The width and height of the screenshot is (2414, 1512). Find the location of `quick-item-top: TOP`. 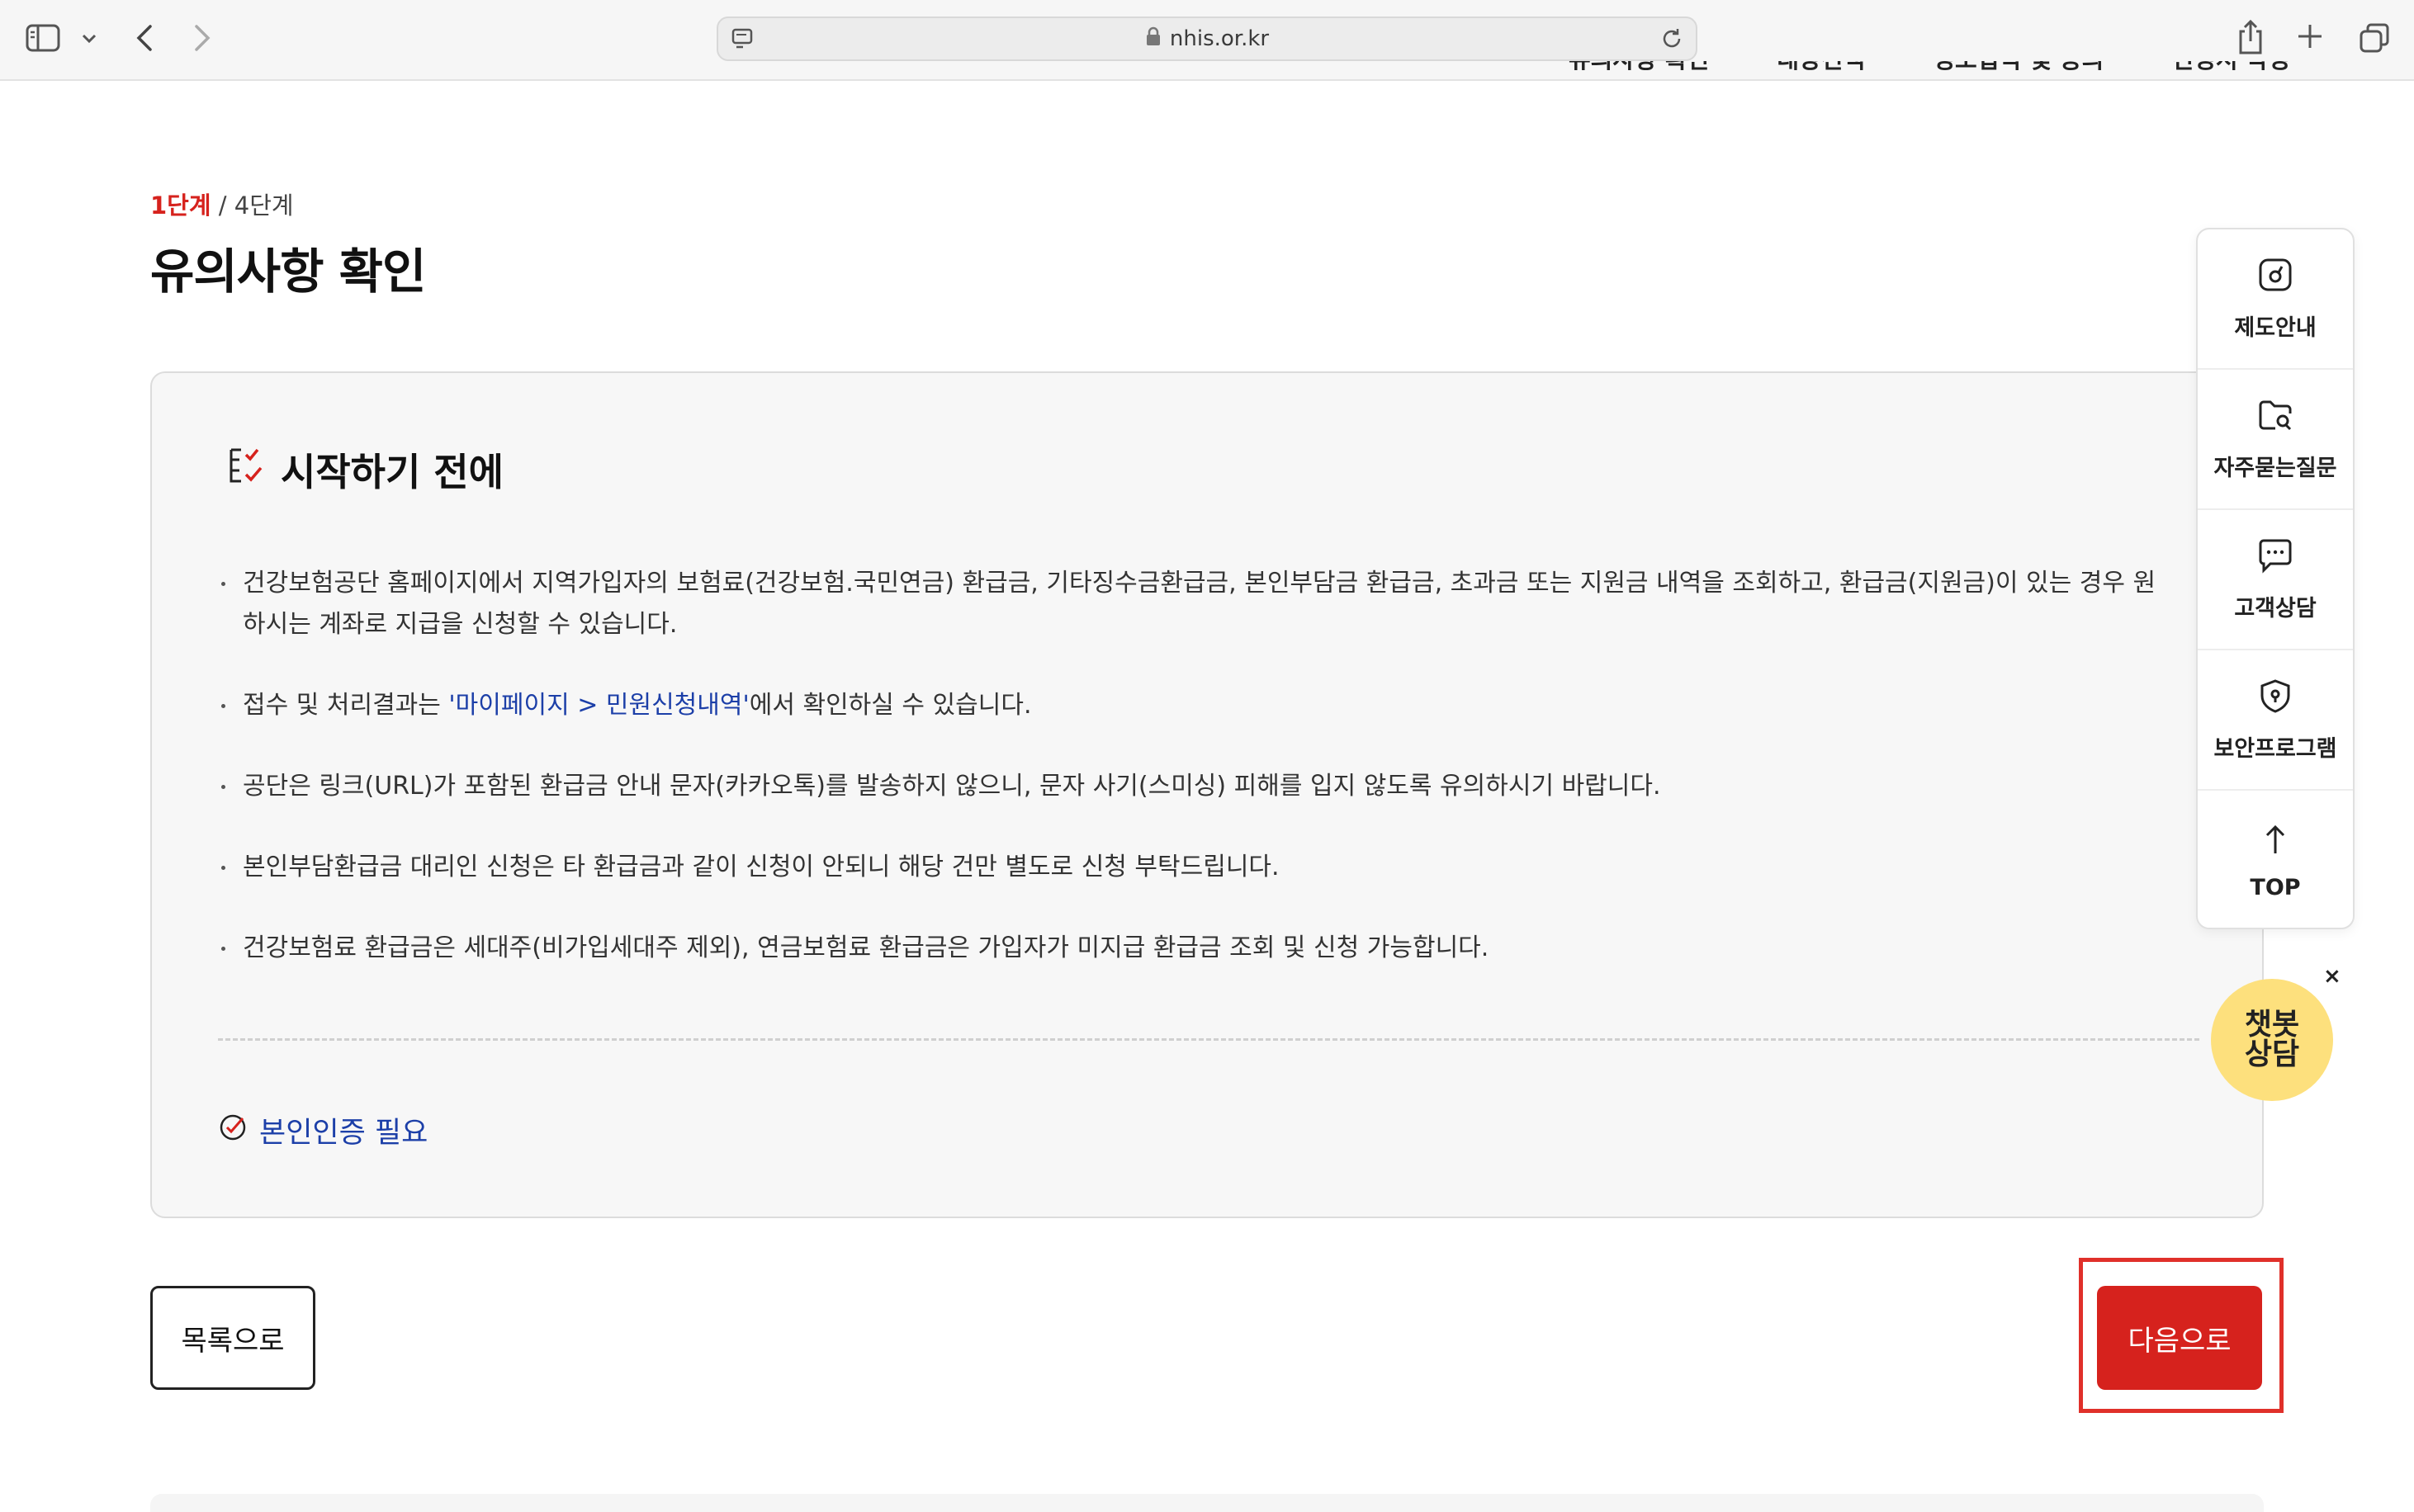

quick-item-top: TOP is located at coordinates (2275, 861).